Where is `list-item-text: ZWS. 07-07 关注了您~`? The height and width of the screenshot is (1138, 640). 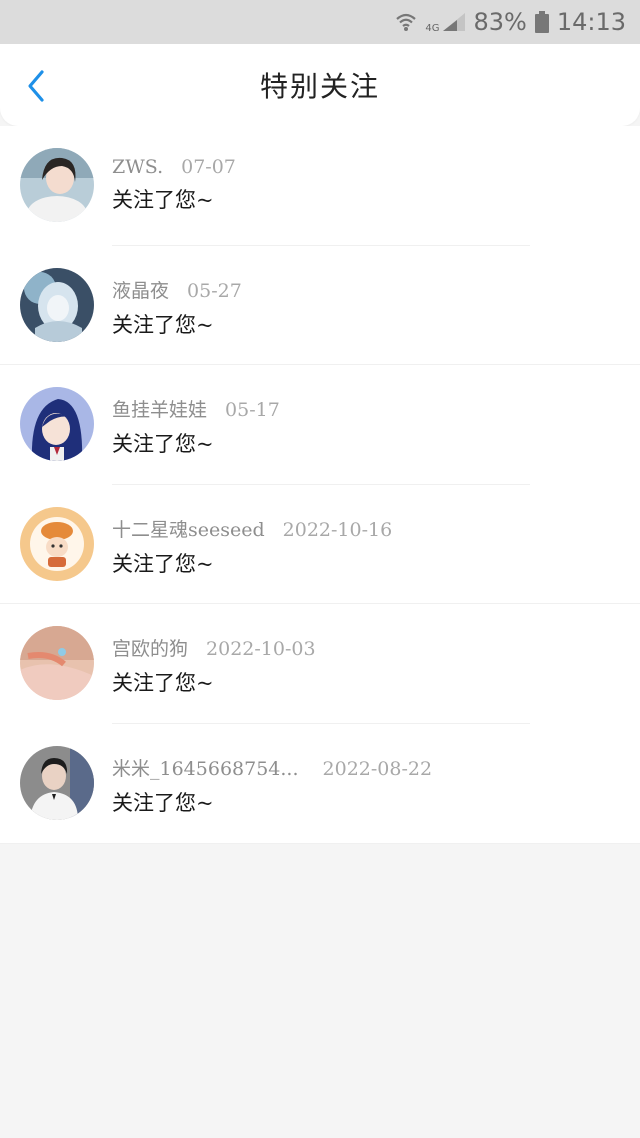 list-item-text: ZWS. 07-07 关注了您~ is located at coordinates (174, 185).